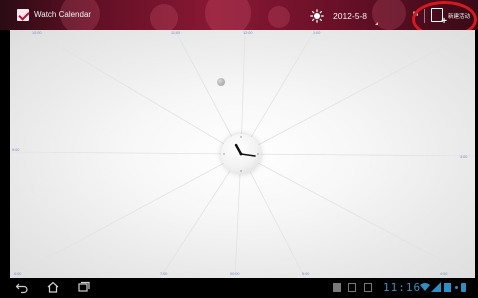 The image size is (478, 298). What do you see at coordinates (239, 15) in the screenshot?
I see `action-bar: Watch Calendar 2012-5-8 M 新建活动` at bounding box center [239, 15].